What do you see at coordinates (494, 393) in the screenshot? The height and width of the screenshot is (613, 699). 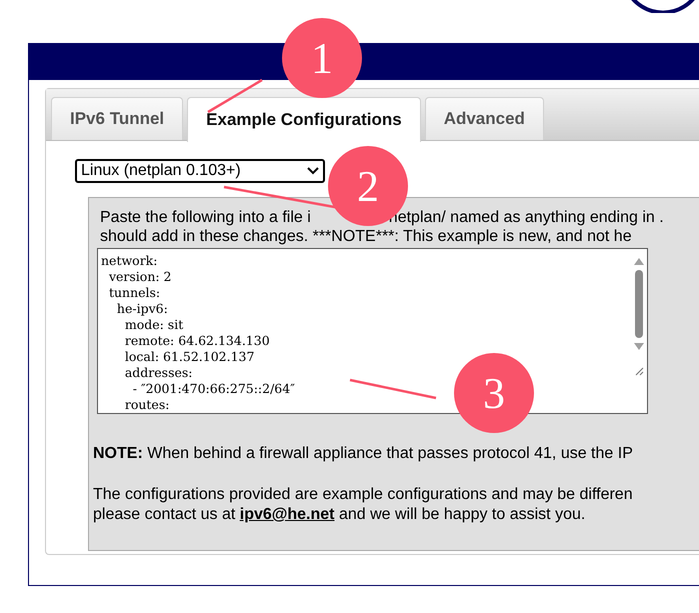 I see `annotation-badge: 3` at bounding box center [494, 393].